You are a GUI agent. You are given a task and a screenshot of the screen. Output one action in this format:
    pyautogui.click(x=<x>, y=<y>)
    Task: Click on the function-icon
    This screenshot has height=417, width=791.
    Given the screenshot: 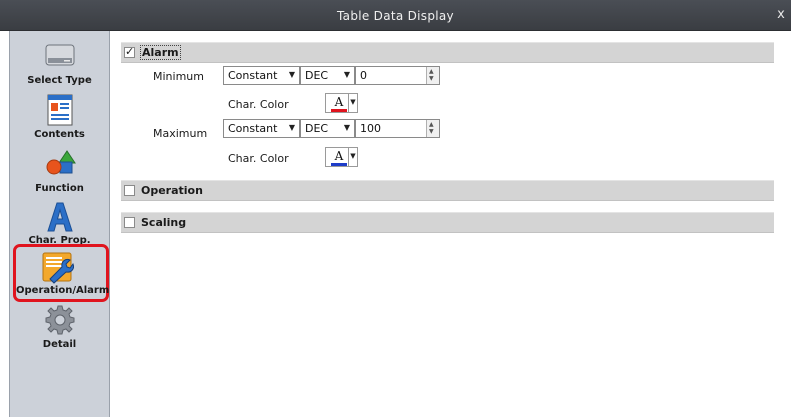 What is the action you would take?
    pyautogui.click(x=60, y=164)
    